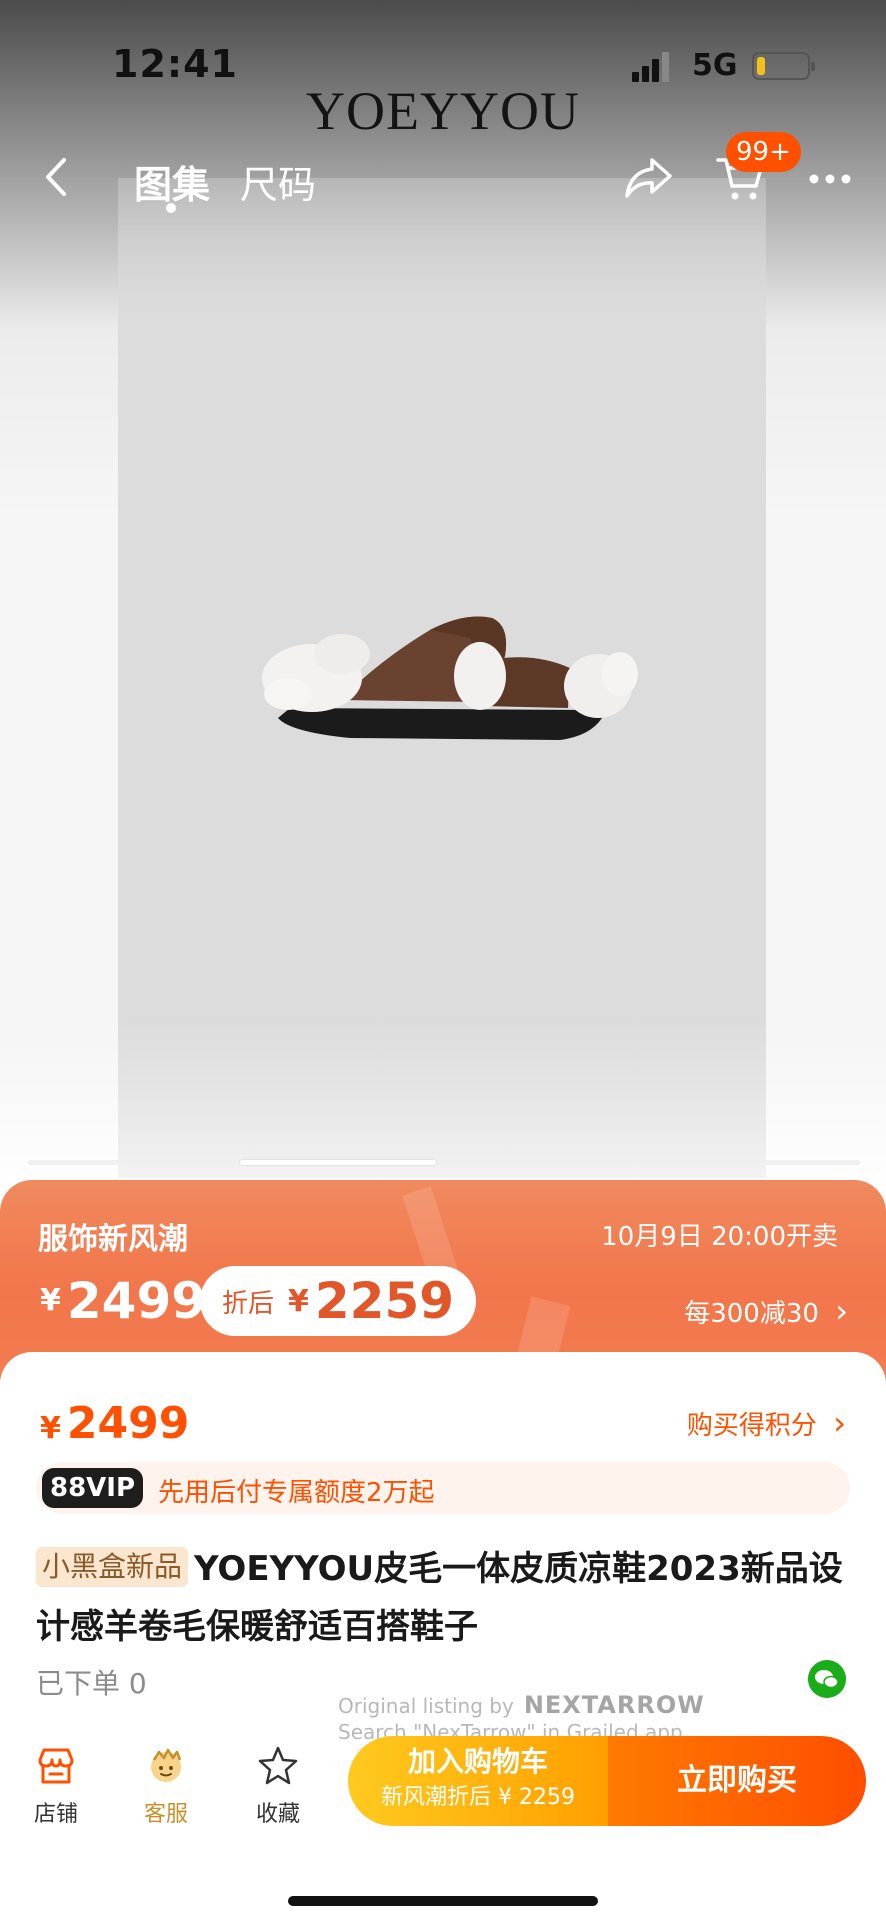 Image resolution: width=886 pixels, height=1920 pixels. Describe the element at coordinates (650, 67) in the screenshot. I see `signal-icon` at that location.